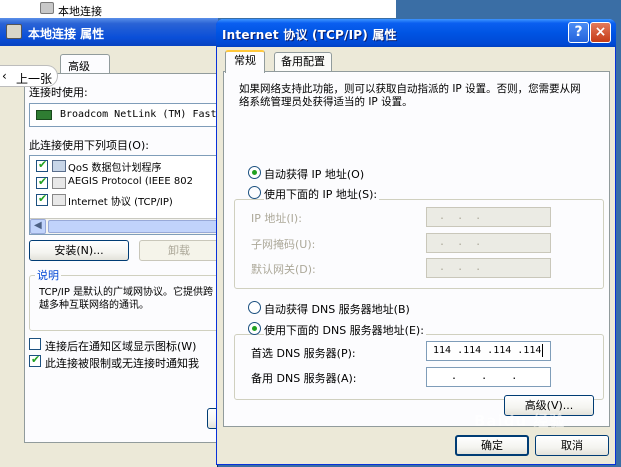 The image size is (621, 467). I want to click on aegis-checkbox, so click(42, 182).